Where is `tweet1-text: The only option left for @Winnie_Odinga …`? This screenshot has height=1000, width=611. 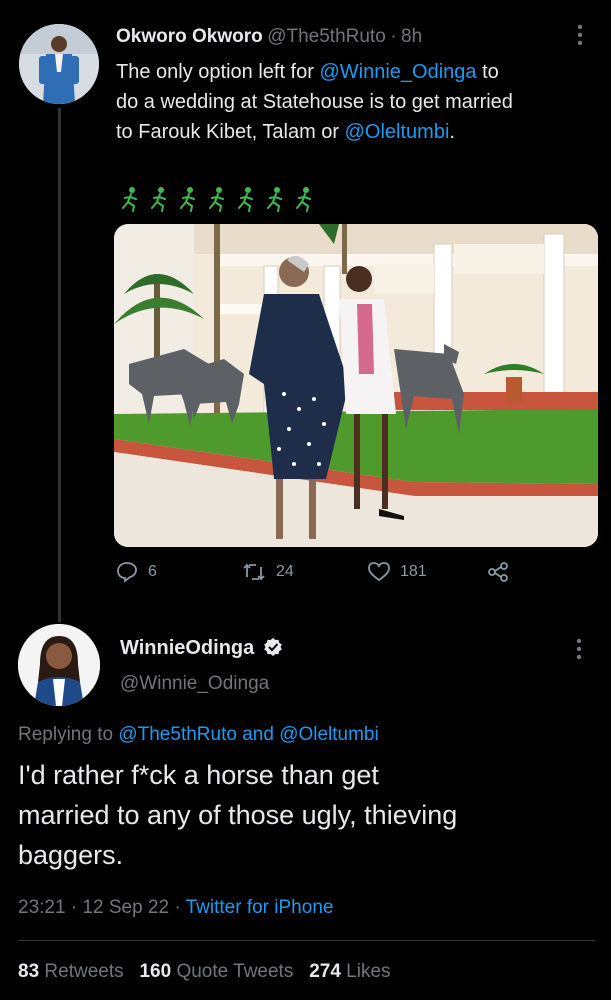 tweet1-text: The only option left for @Winnie_Odinga … is located at coordinates (356, 102).